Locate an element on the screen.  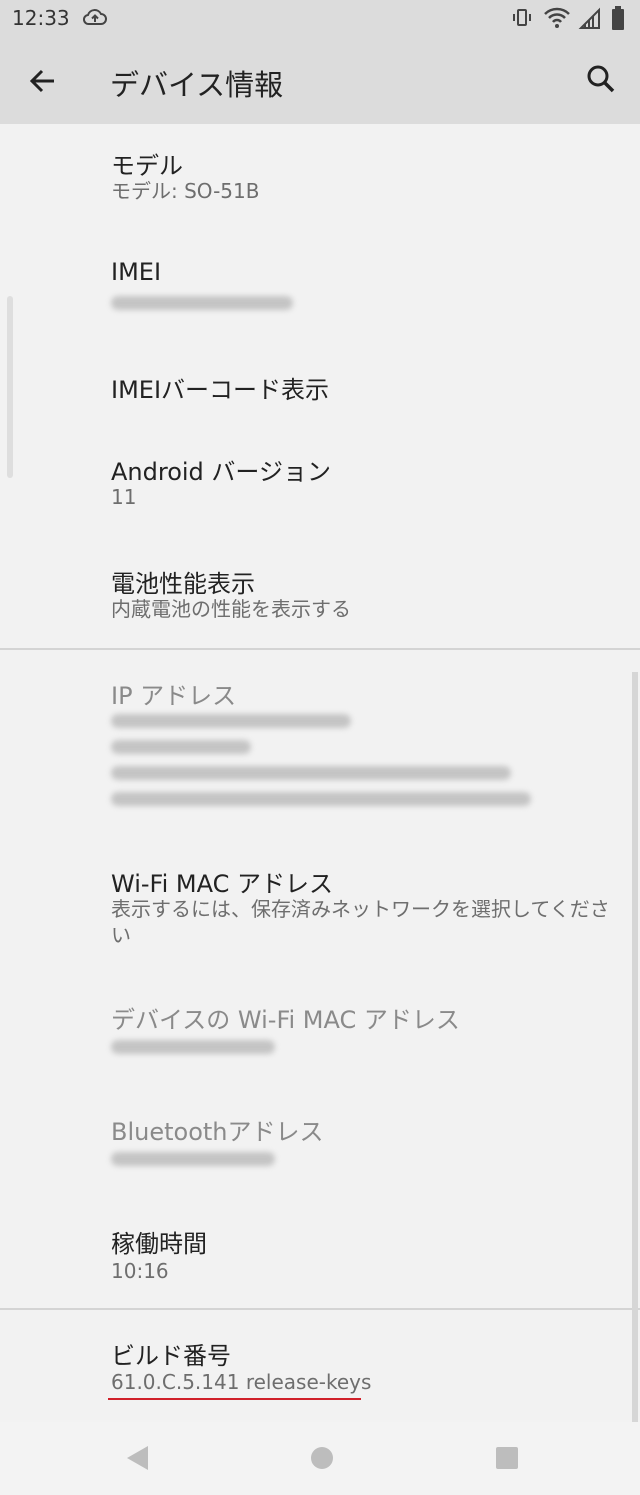
search-button is located at coordinates (601, 79).